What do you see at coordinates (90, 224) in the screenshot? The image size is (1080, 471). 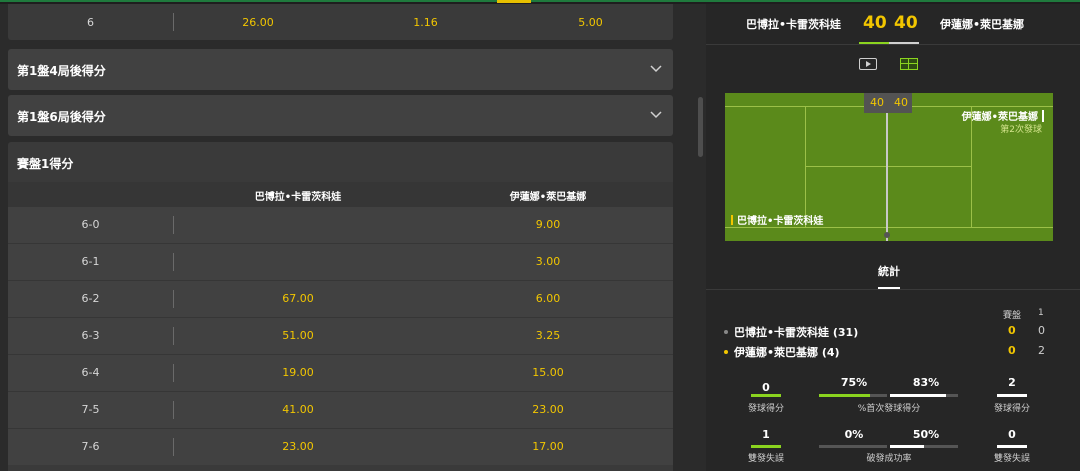 I see `score-label: 6-0` at bounding box center [90, 224].